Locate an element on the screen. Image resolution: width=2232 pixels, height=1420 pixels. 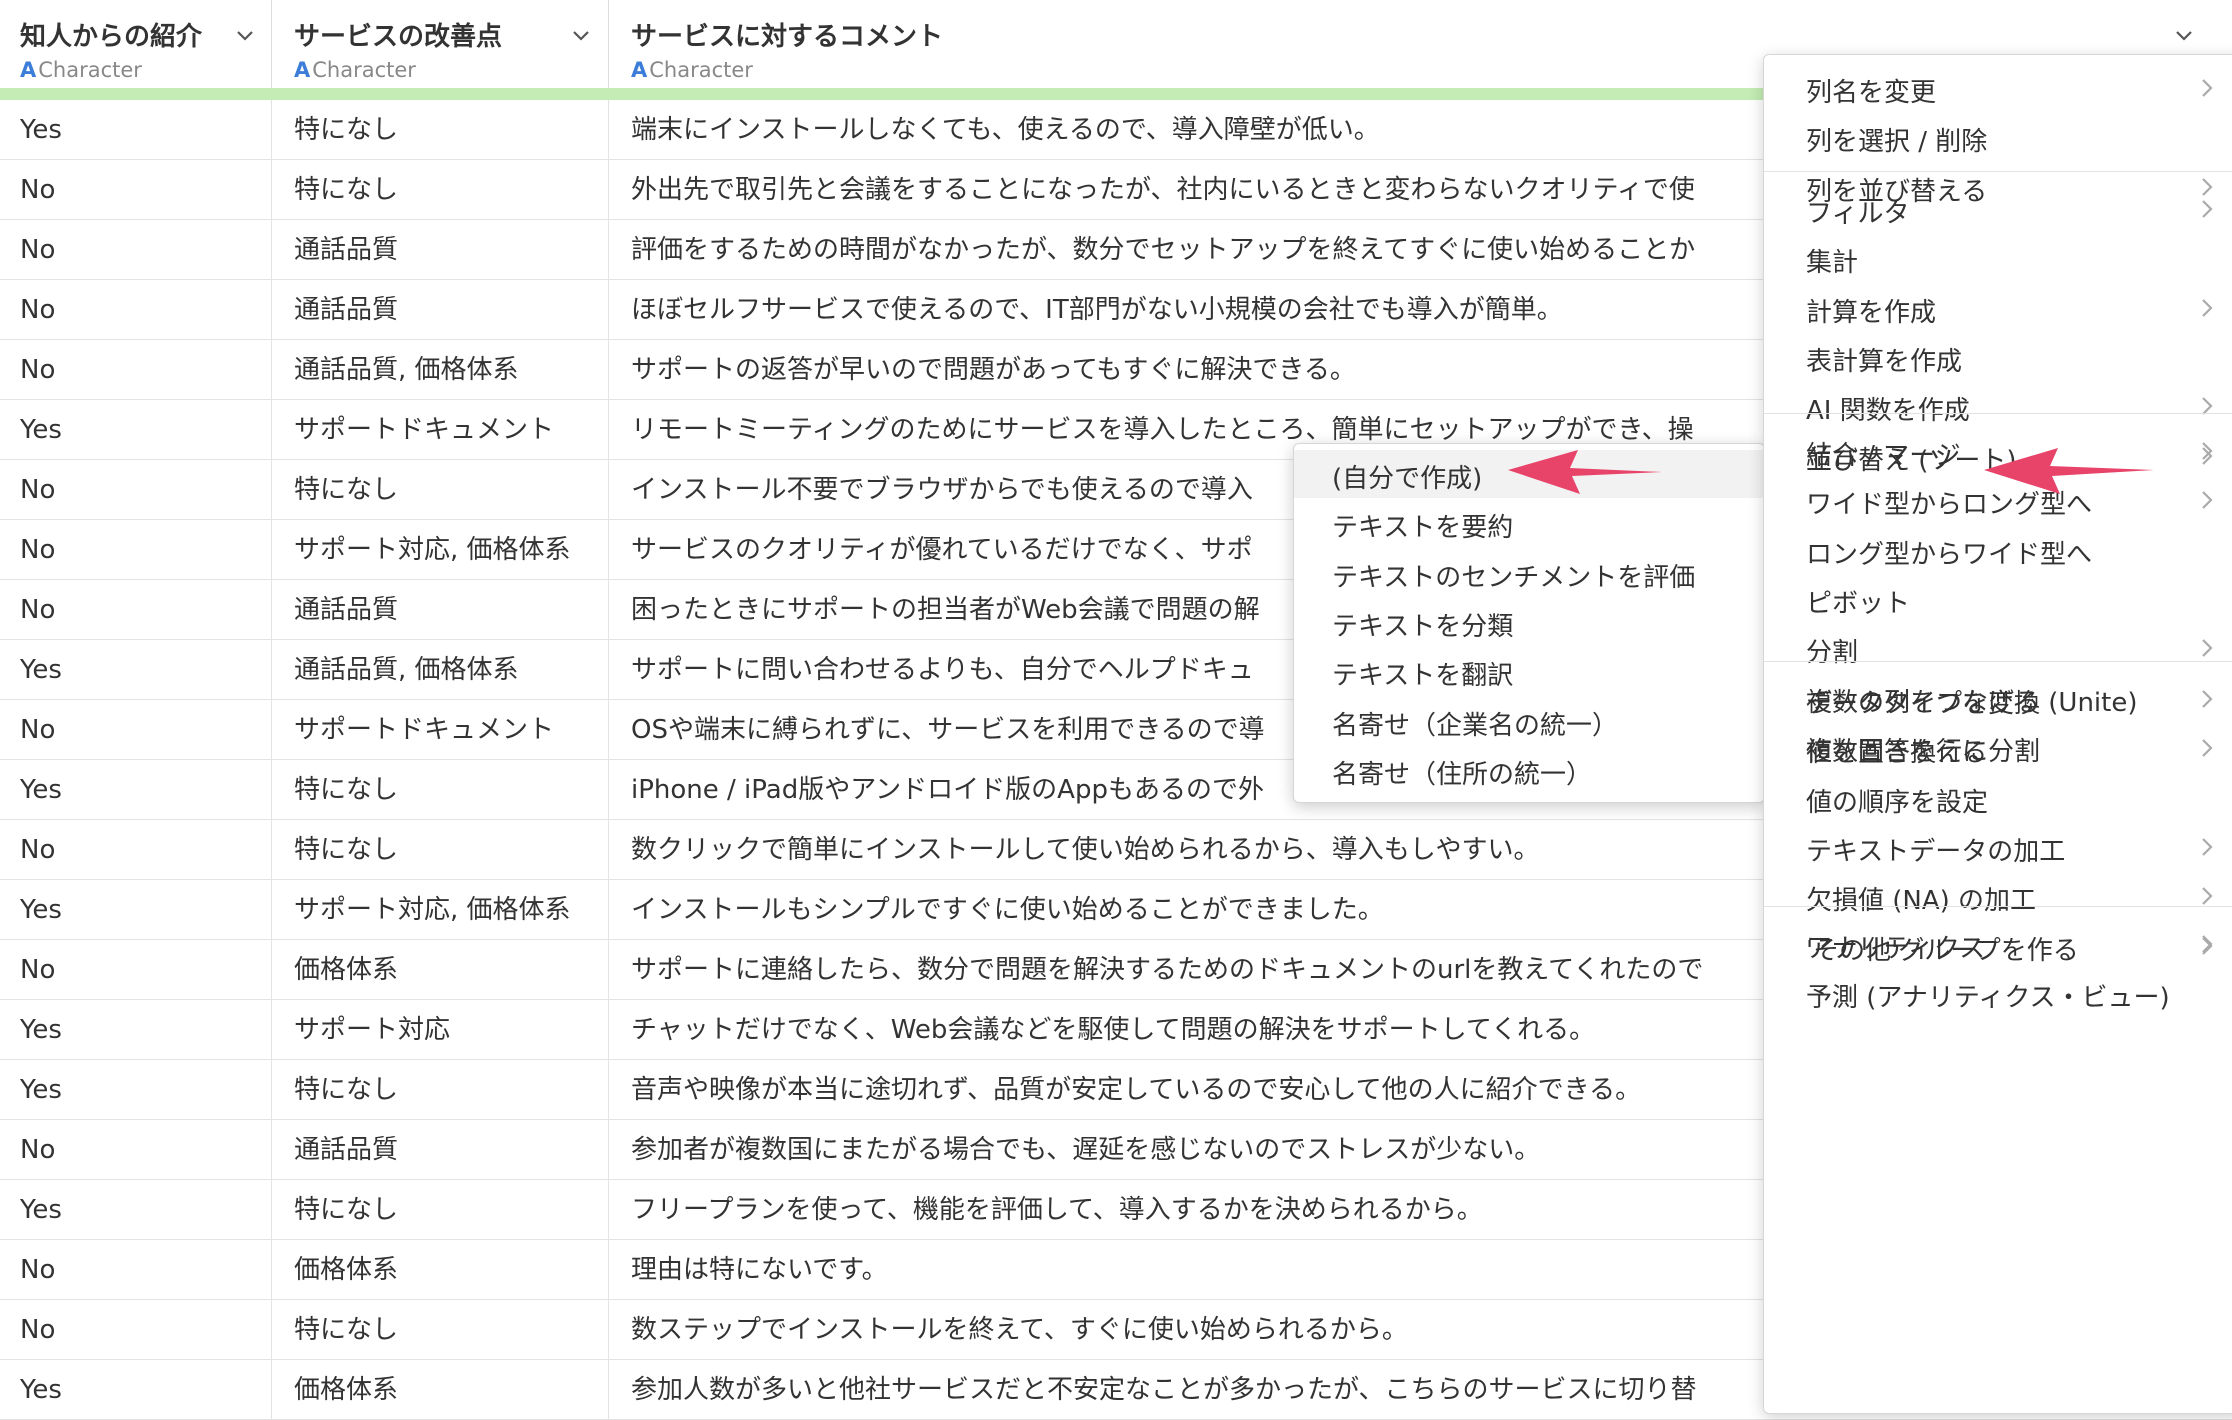
submenu-item: テキストを翻訳 is located at coordinates (1529, 671).